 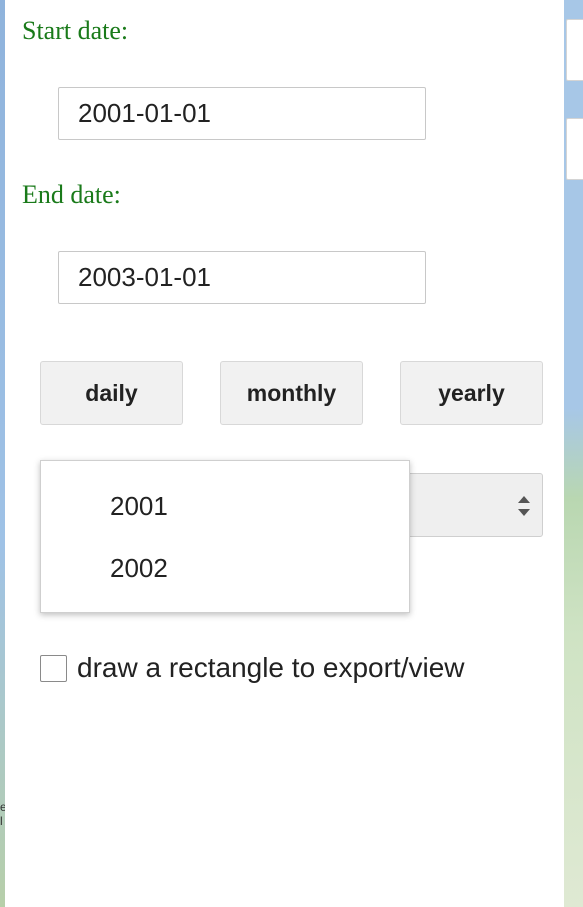 What do you see at coordinates (139, 568) in the screenshot?
I see `year-option-2002: 2002` at bounding box center [139, 568].